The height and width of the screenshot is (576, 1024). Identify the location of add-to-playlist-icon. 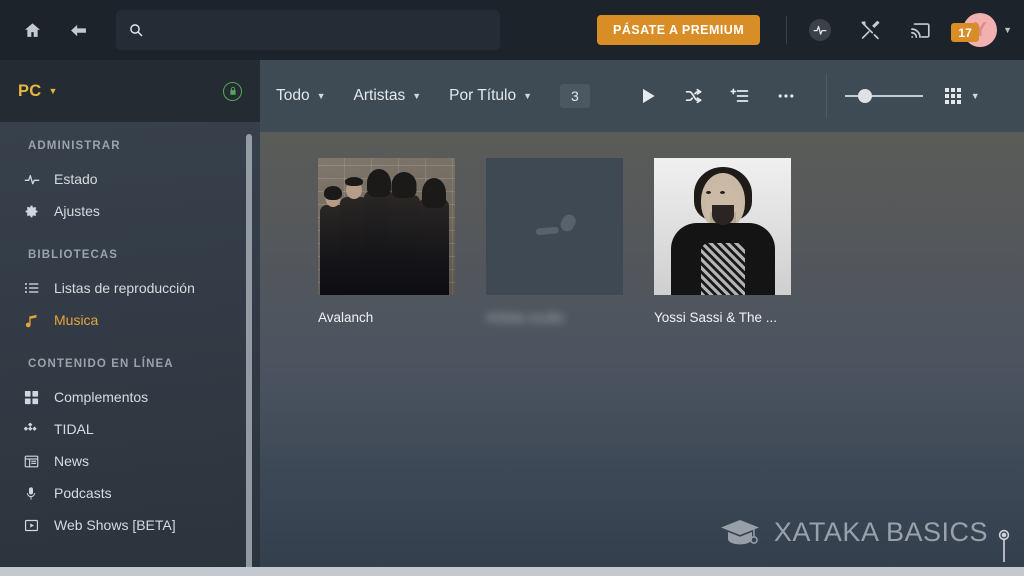
(740, 96).